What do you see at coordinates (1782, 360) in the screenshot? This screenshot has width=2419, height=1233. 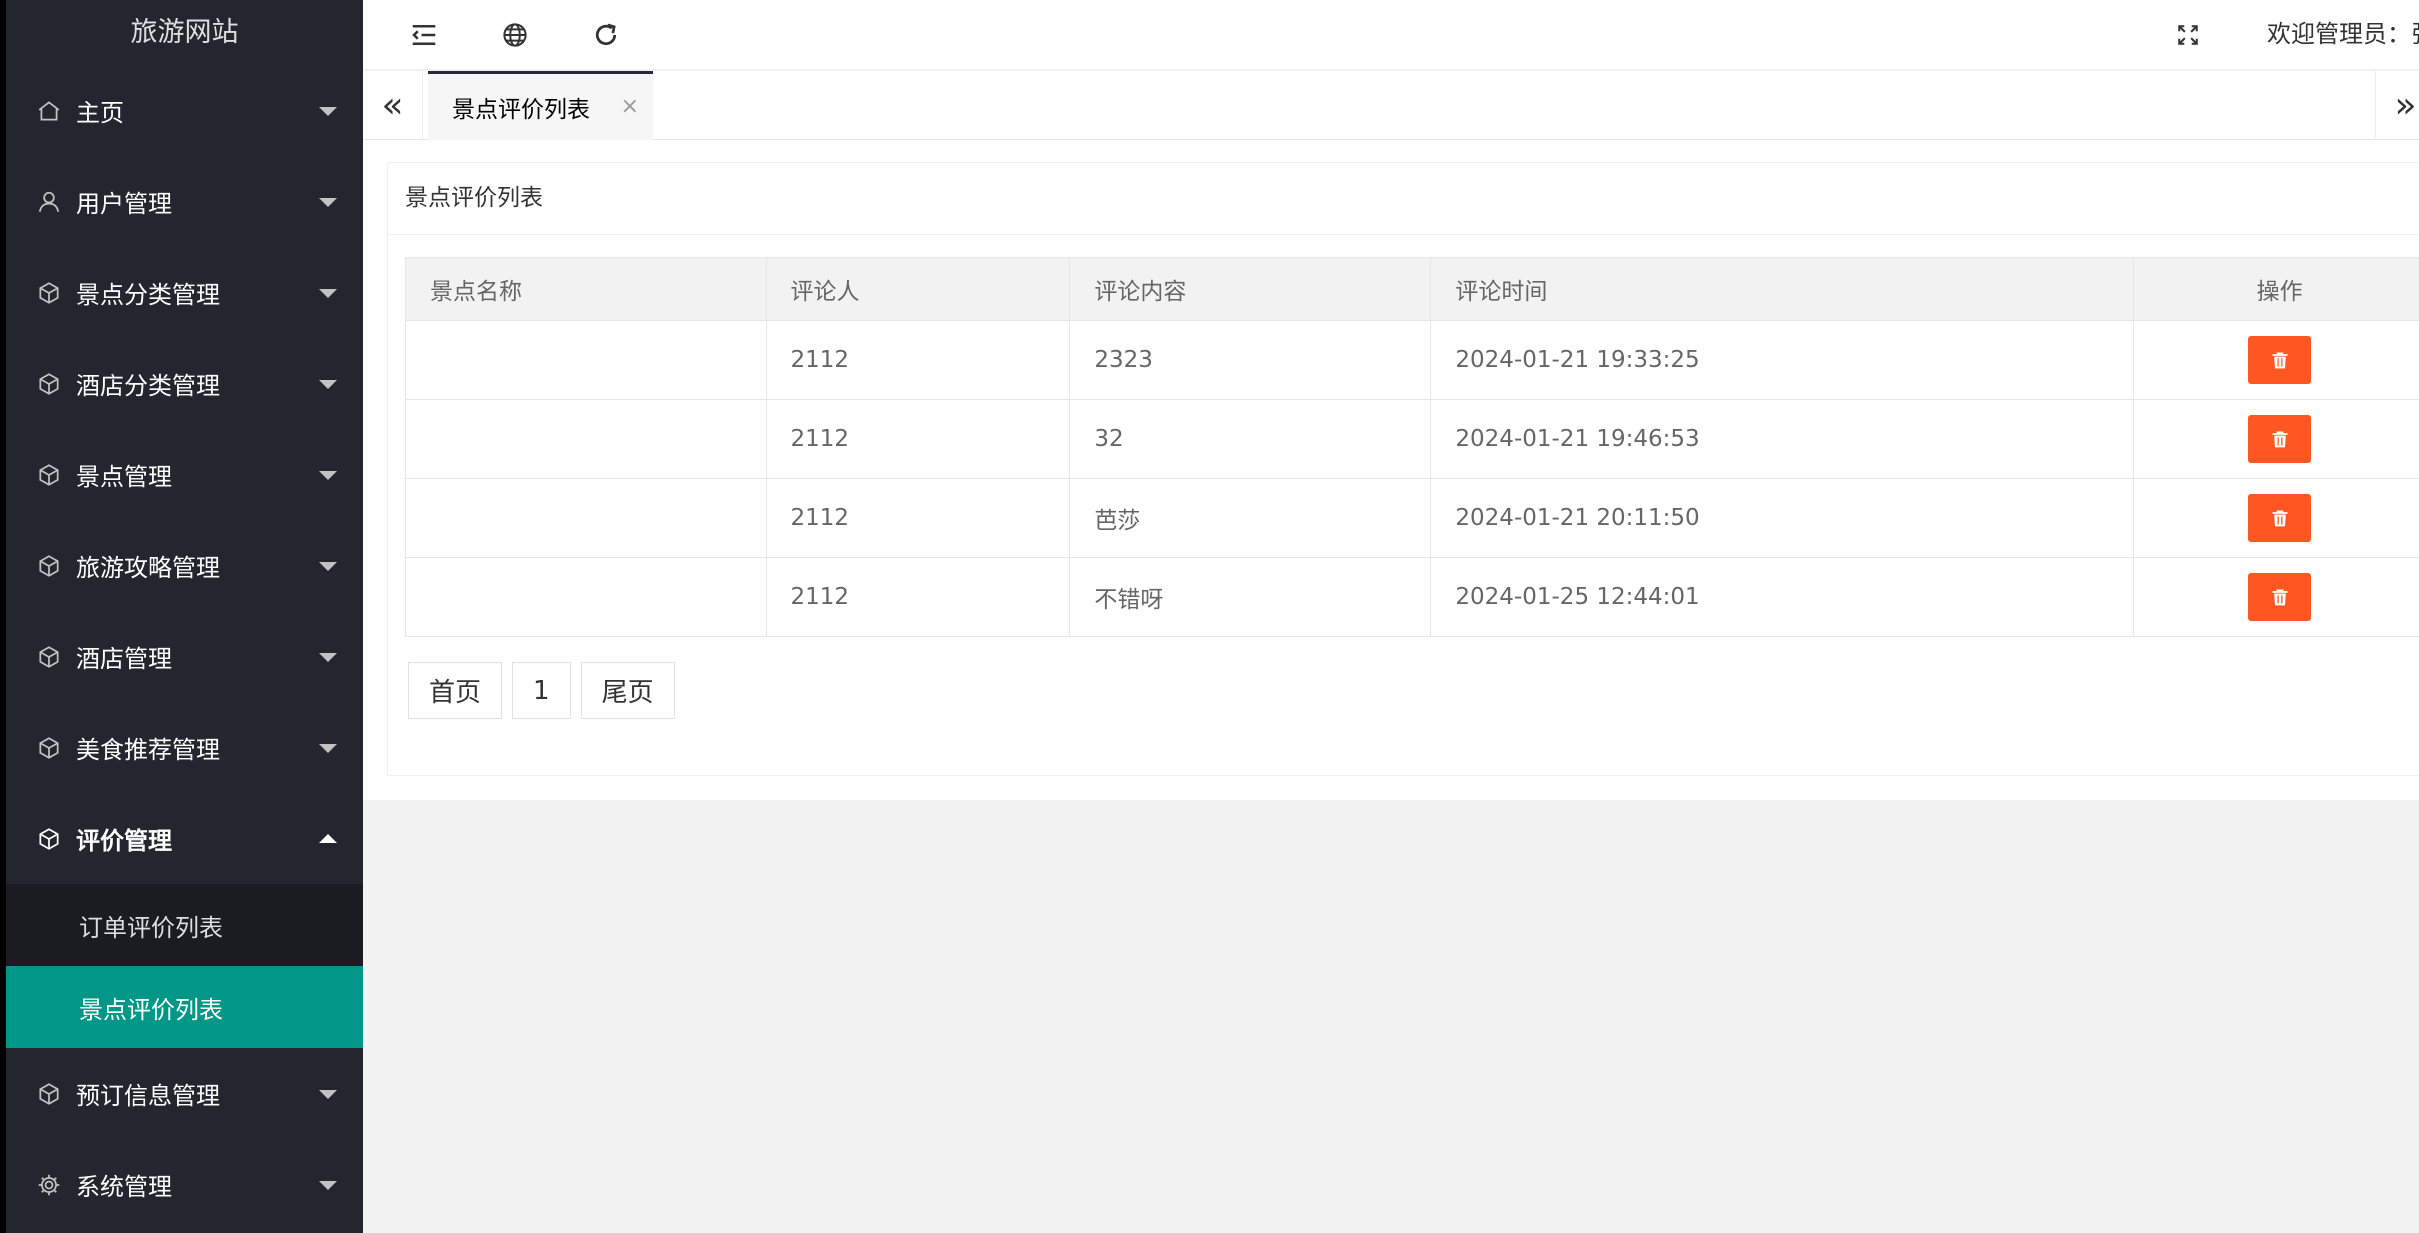 I see `cell-time: 2024-01-21 19:33:25` at bounding box center [1782, 360].